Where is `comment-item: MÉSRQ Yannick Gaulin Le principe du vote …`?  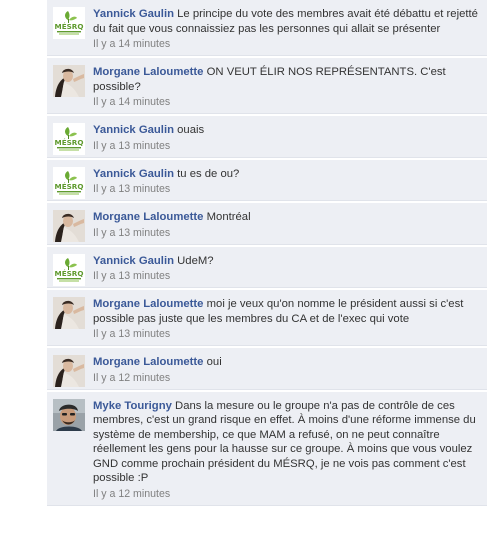 comment-item: MÉSRQ Yannick Gaulin Le principe du vote … is located at coordinates (267, 28).